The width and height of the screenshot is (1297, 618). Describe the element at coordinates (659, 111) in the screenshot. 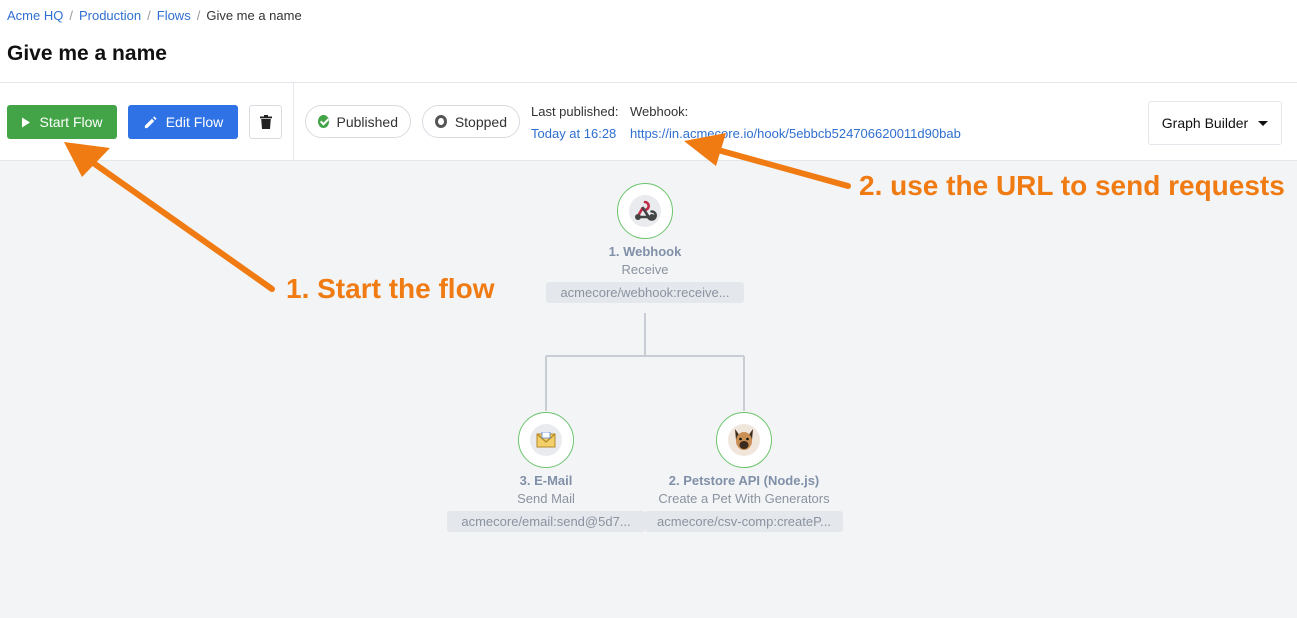

I see `webhook-label: Webhook:` at that location.